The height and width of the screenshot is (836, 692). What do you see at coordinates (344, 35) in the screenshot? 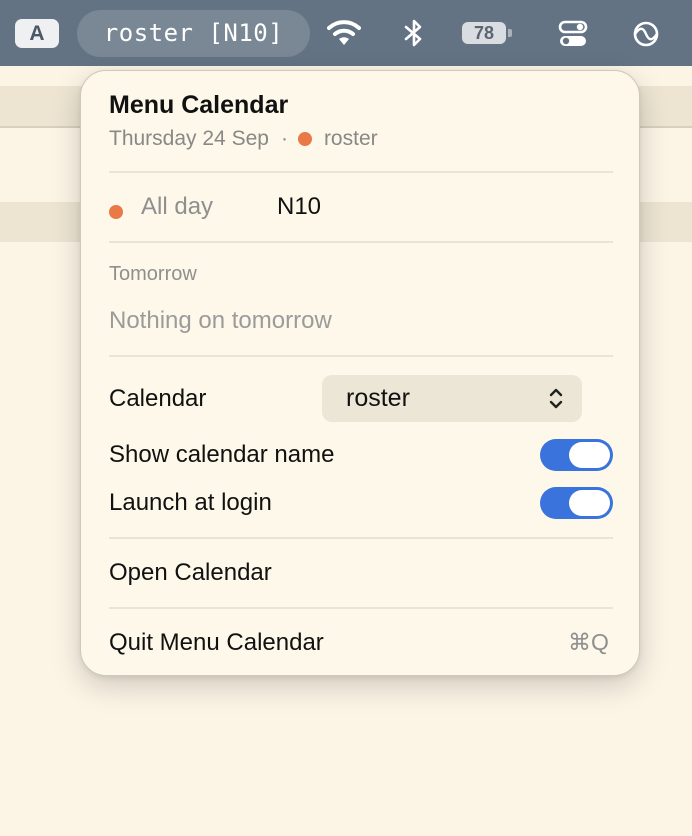
I see `wifi-icon` at bounding box center [344, 35].